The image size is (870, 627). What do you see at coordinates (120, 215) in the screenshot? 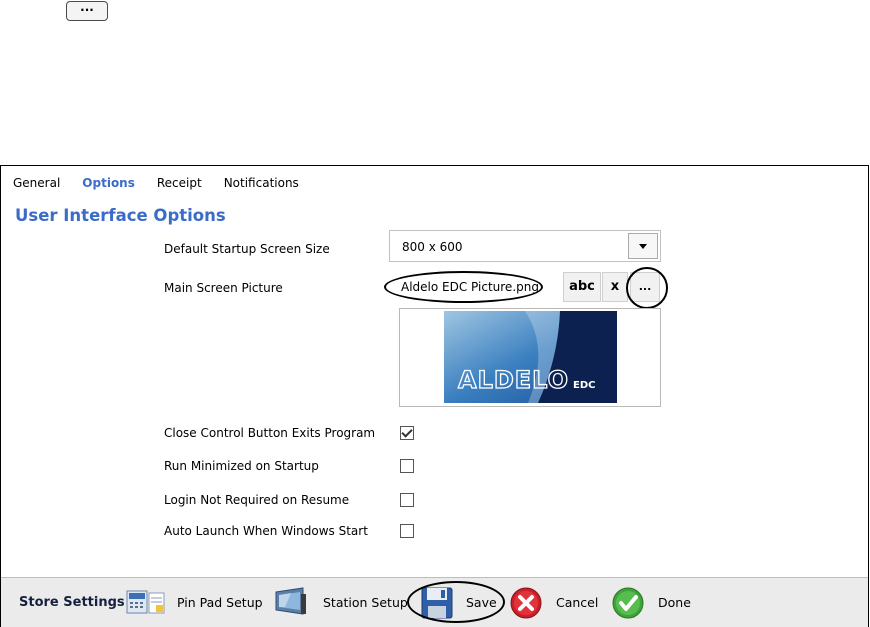
I see `section-title: User Interface Options` at bounding box center [120, 215].